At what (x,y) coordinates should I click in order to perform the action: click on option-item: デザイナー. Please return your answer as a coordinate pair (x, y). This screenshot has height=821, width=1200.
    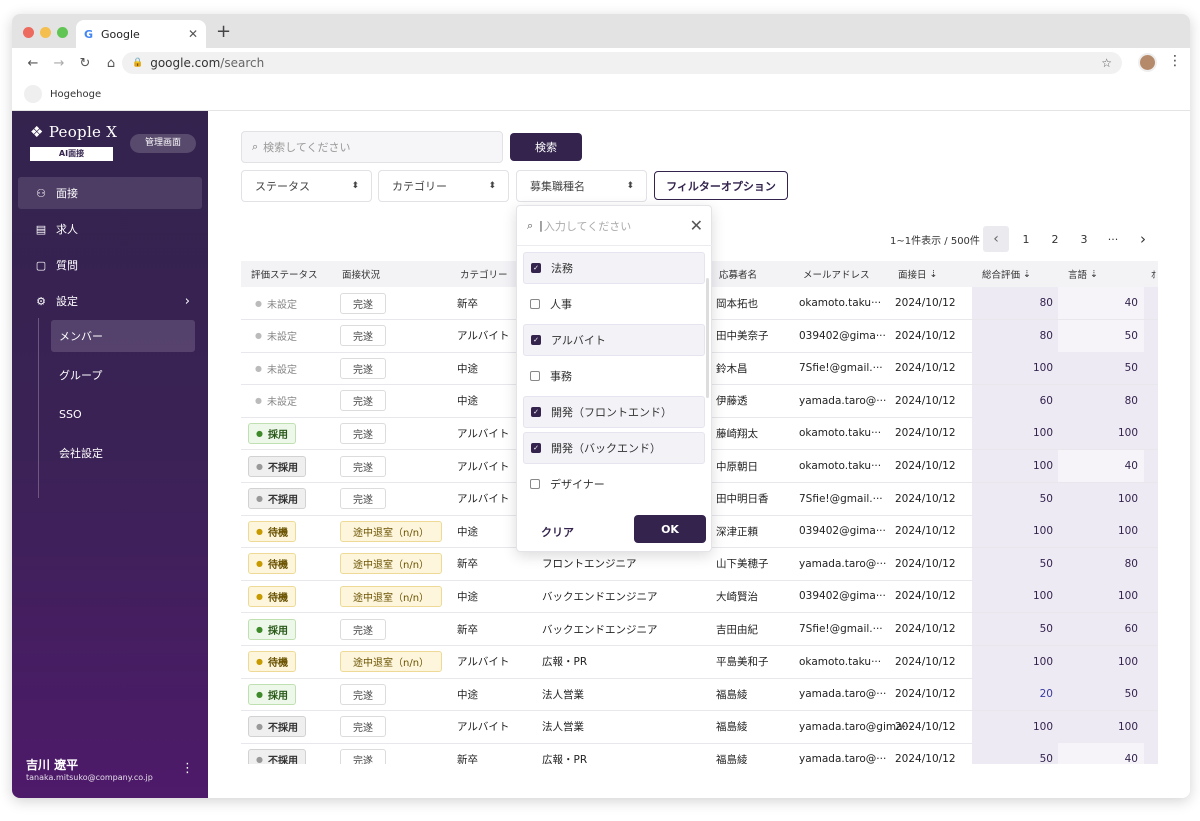
    Looking at the image, I should click on (614, 484).